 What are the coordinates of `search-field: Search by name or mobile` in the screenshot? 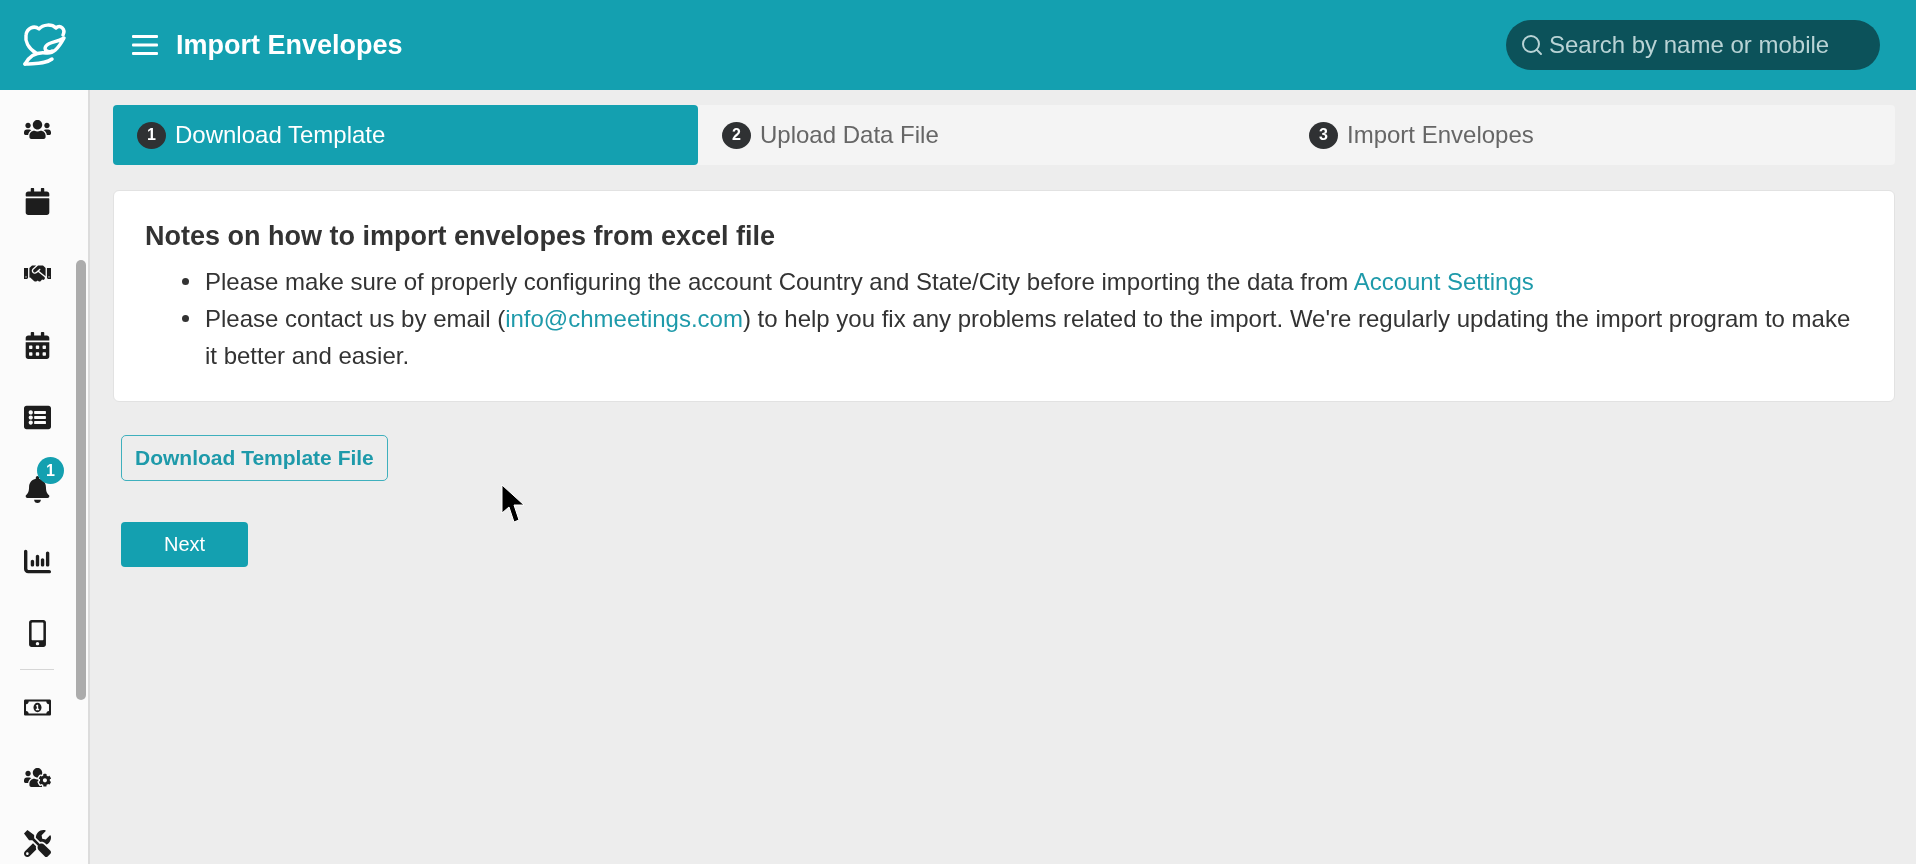 It's located at (1693, 45).